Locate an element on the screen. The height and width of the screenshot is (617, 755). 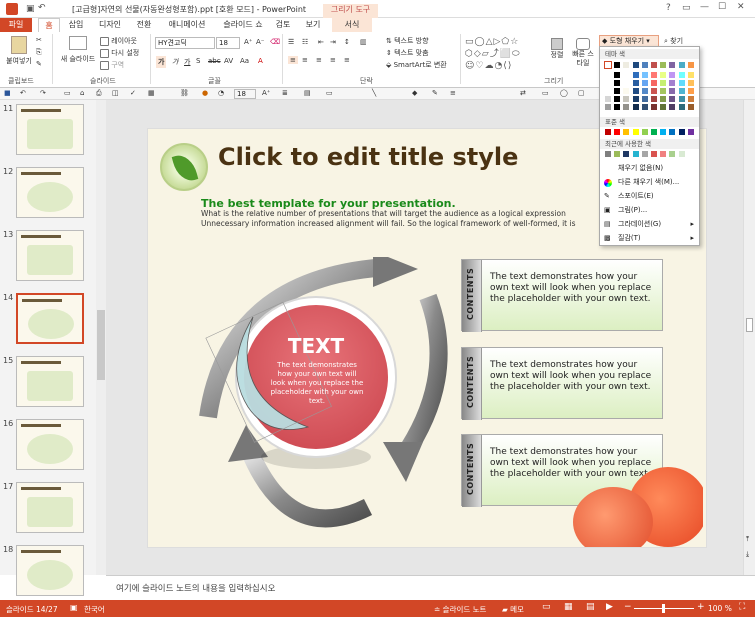
align-left-icon: ≡ is located at coordinates (293, 60).